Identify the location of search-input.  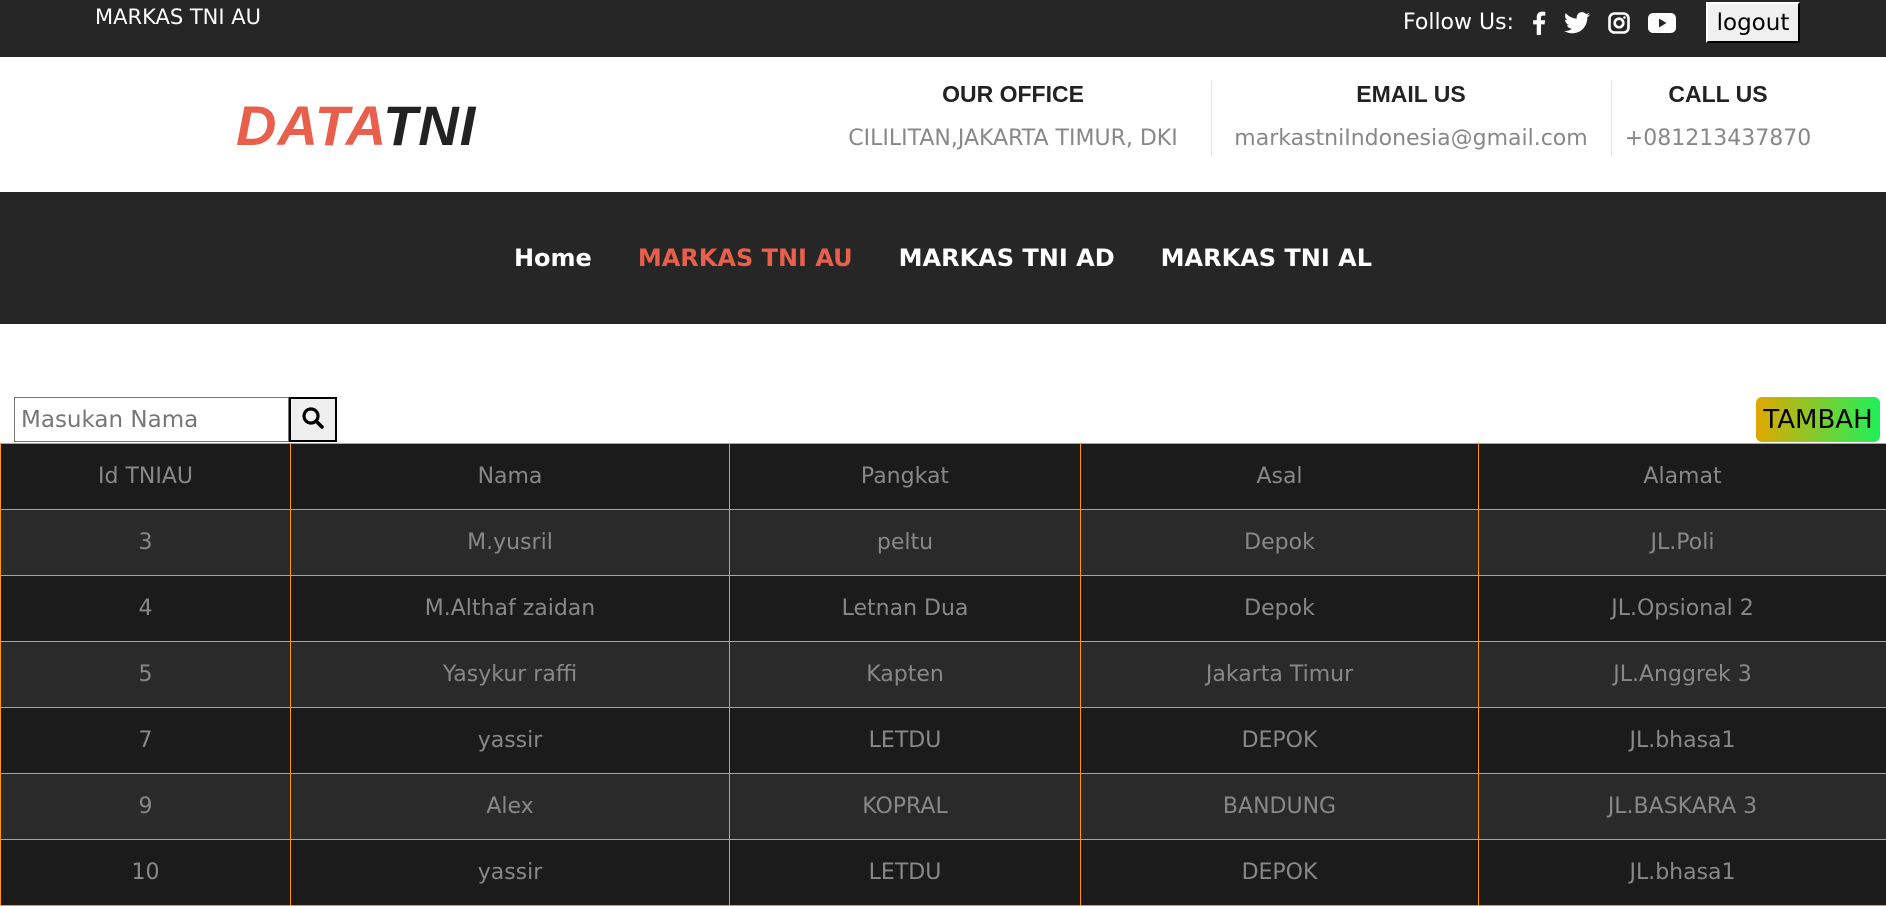
(151, 419).